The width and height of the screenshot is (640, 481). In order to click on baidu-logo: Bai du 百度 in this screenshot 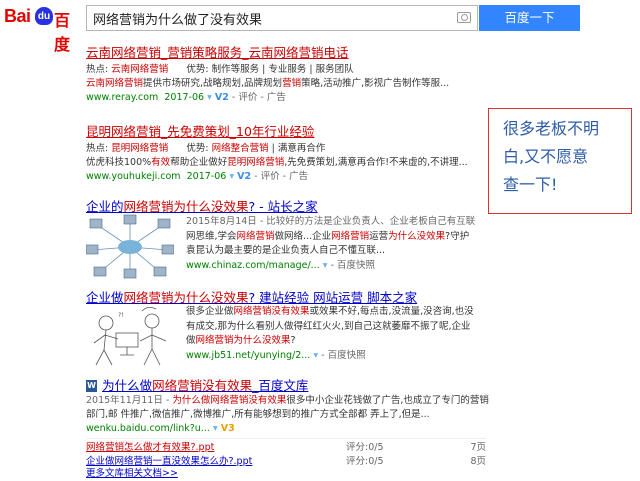, I will do `click(43, 30)`.